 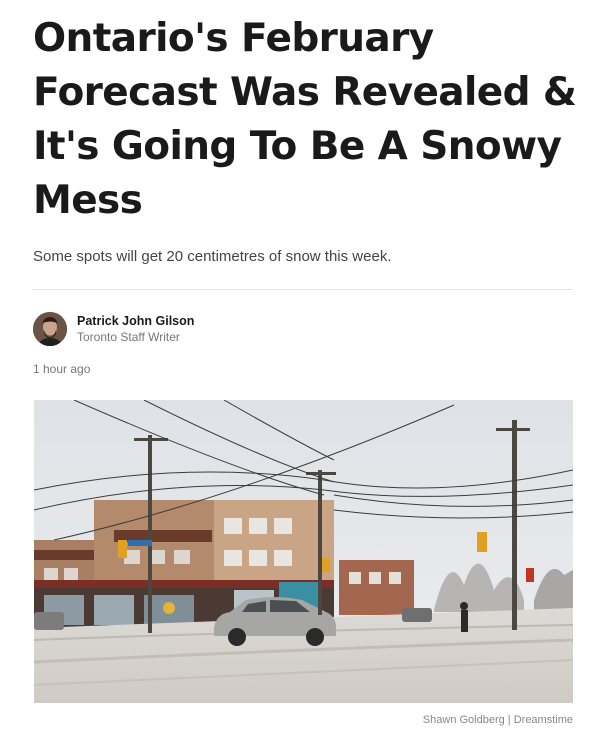 What do you see at coordinates (50, 329) in the screenshot?
I see `author-avatar` at bounding box center [50, 329].